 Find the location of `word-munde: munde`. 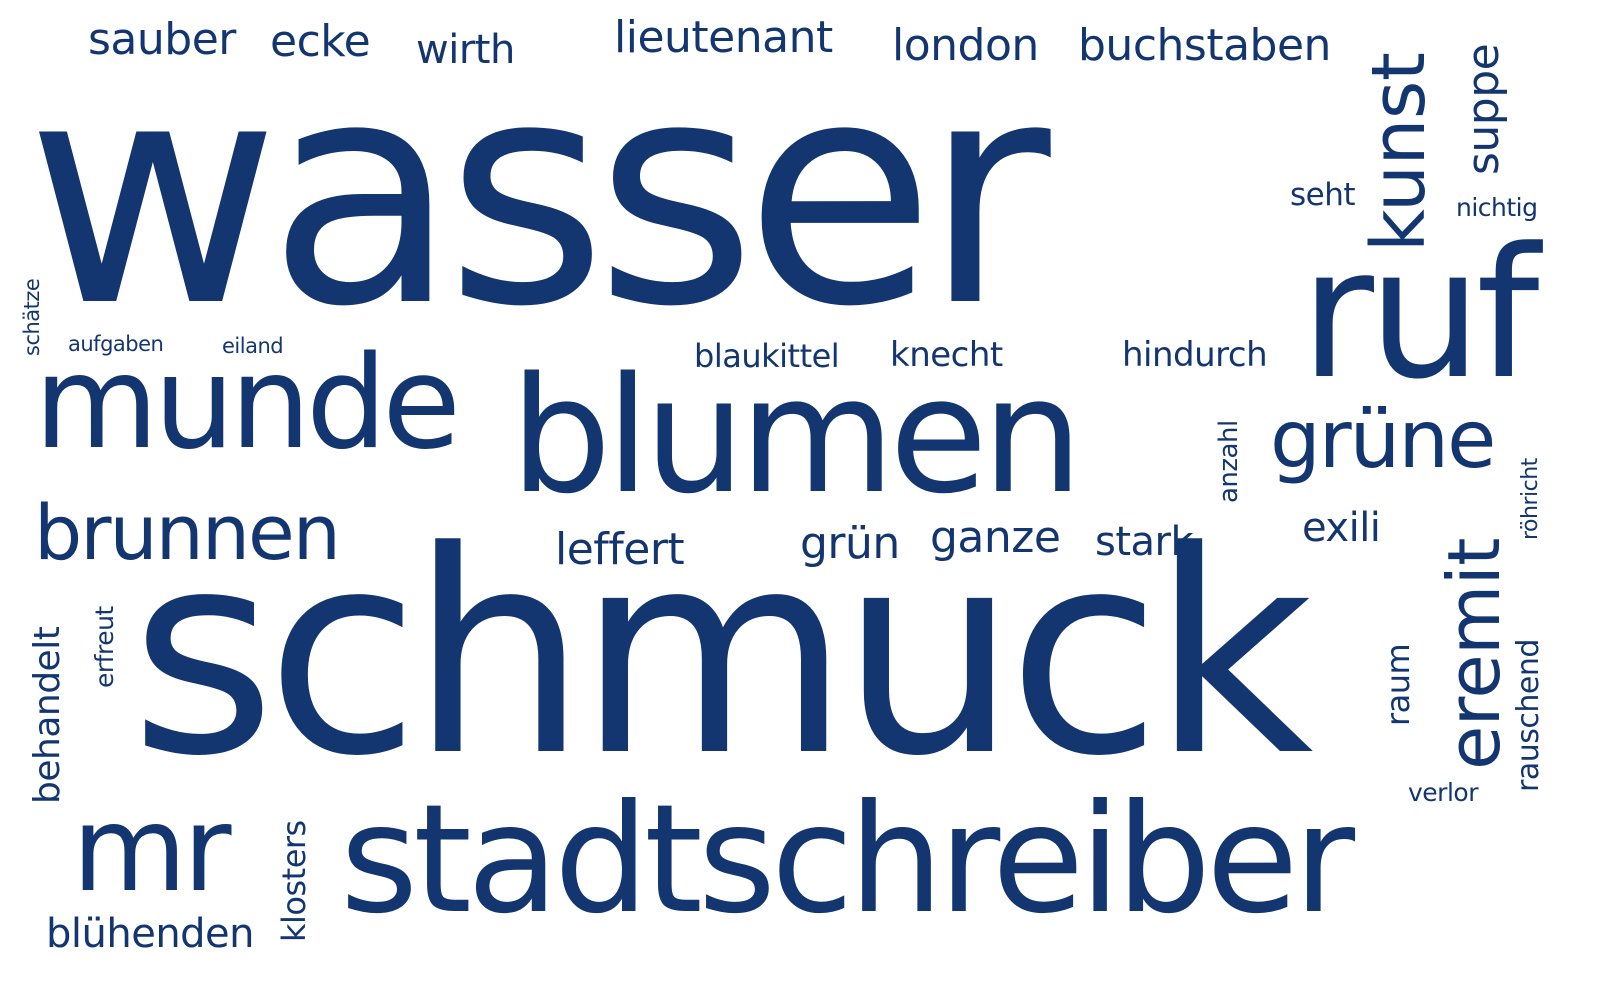

word-munde: munde is located at coordinates (247, 403).